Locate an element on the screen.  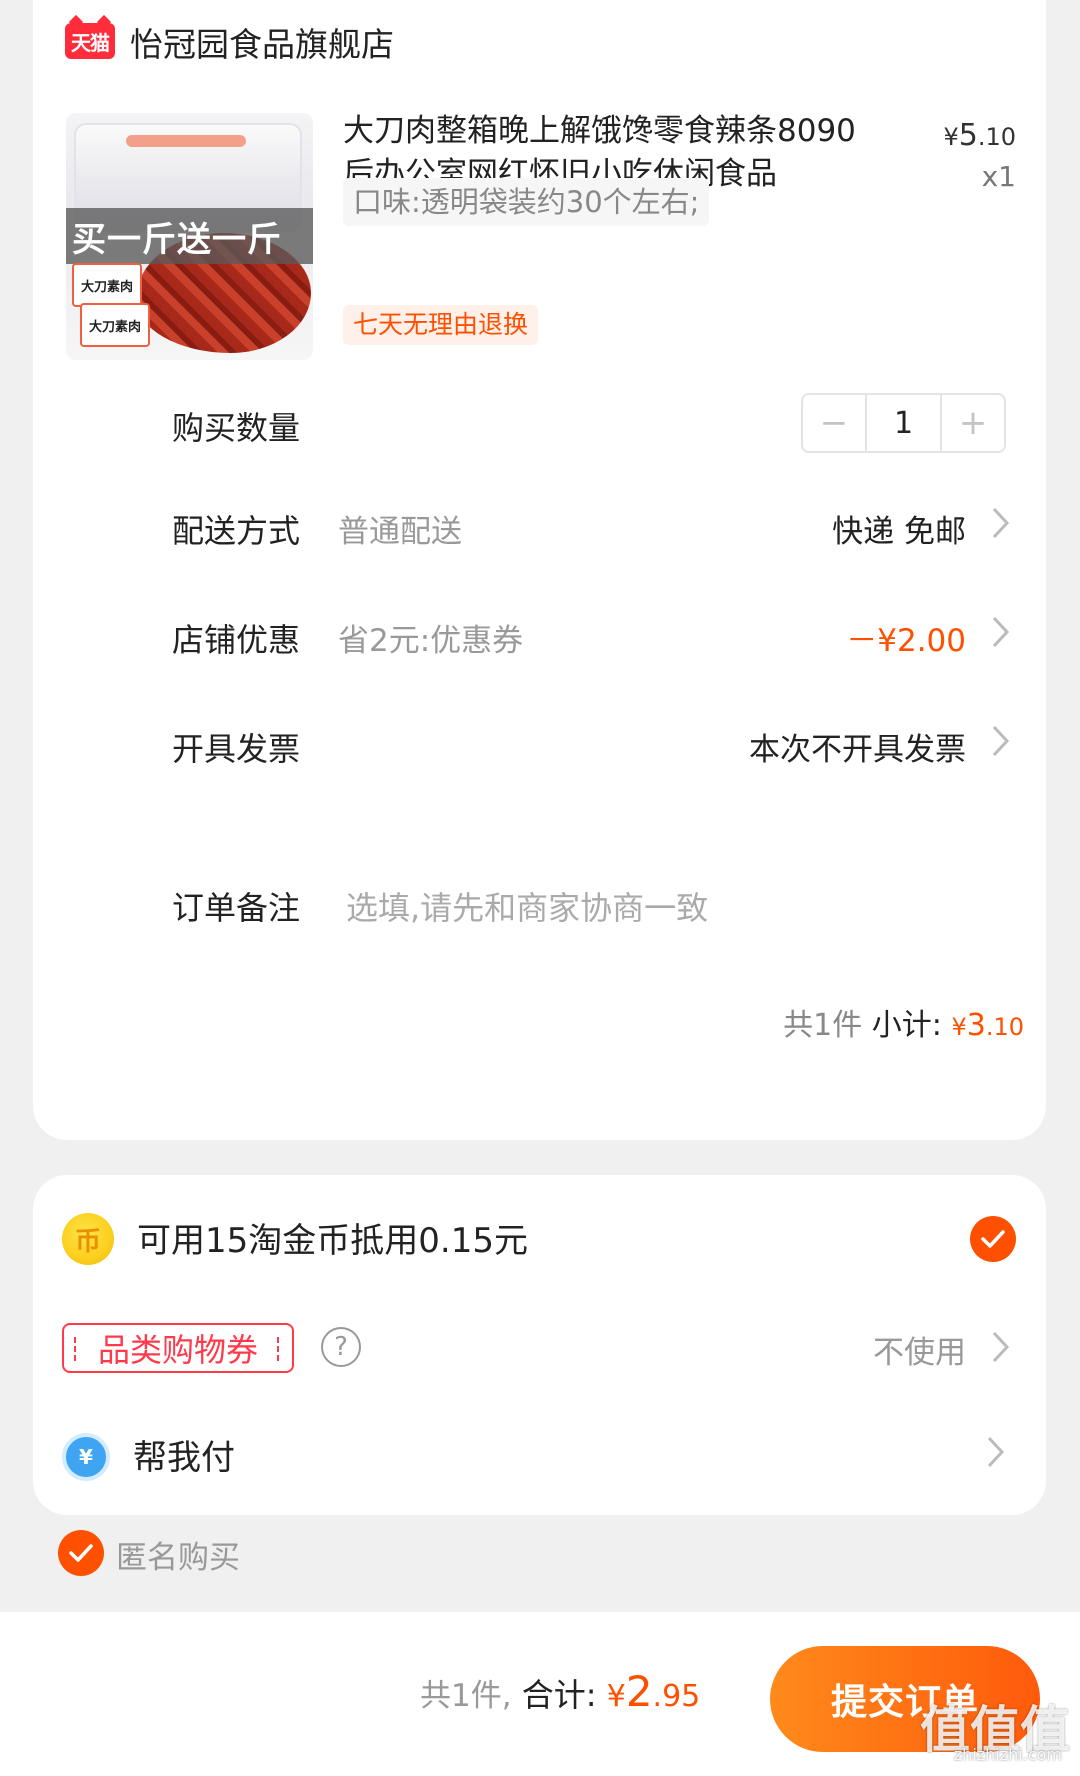
product-price: ¥5.10 is located at coordinates (979, 135).